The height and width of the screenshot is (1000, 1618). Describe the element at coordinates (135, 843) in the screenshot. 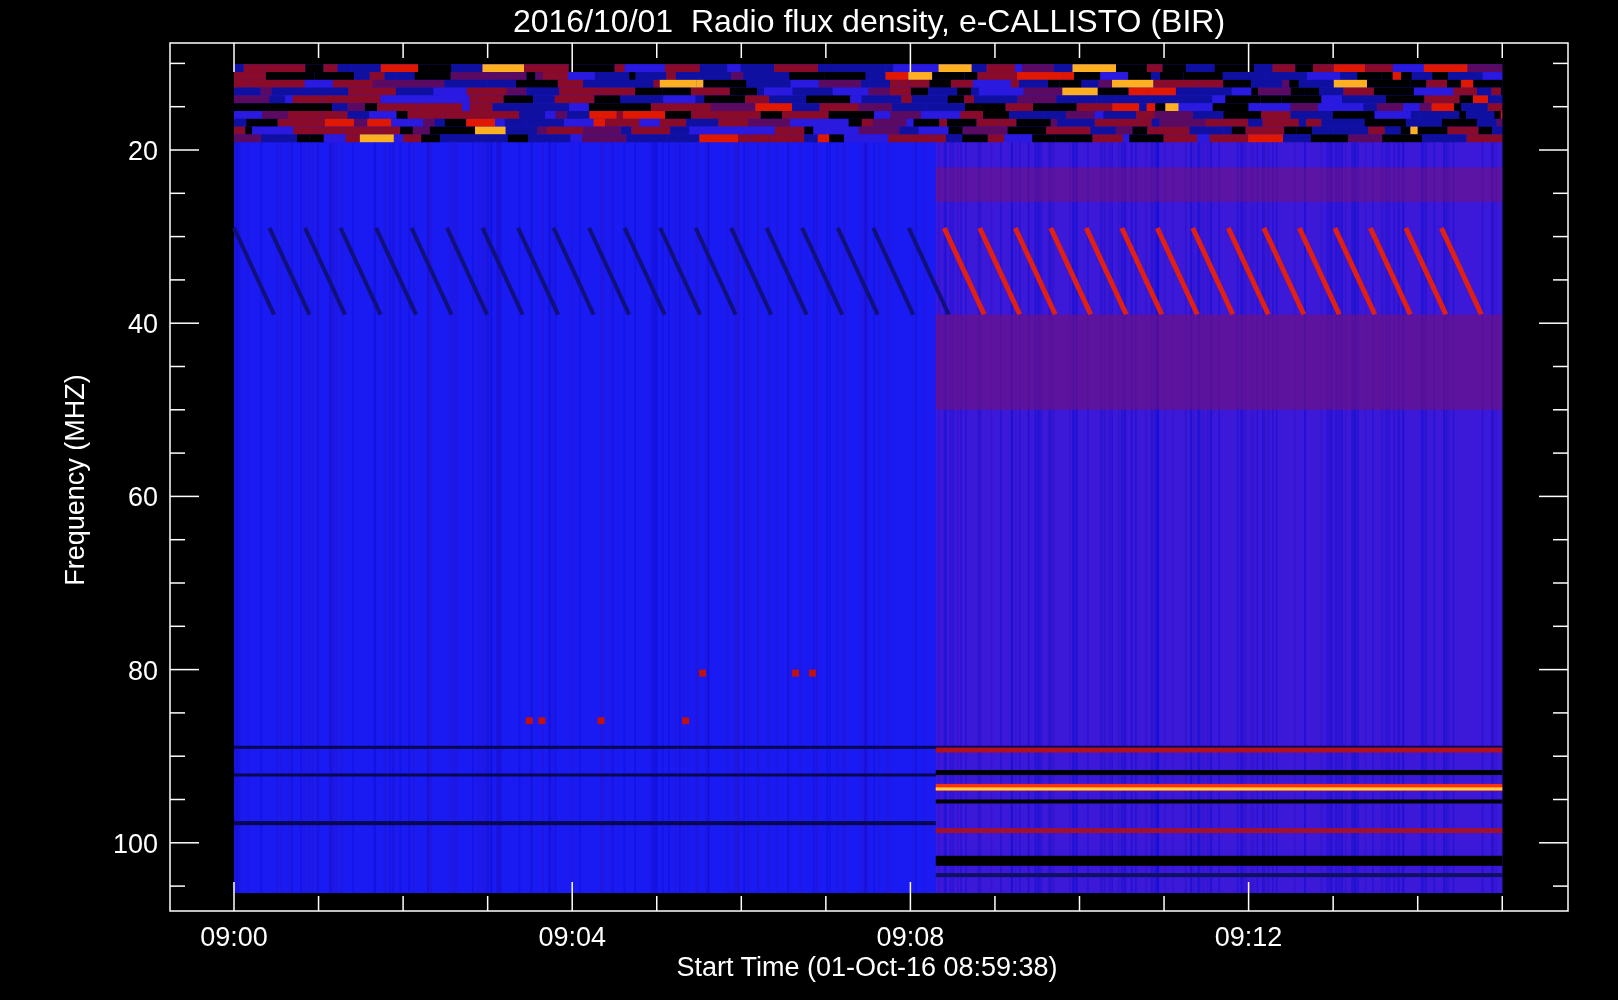

I see `axis-tick-label: 100` at that location.